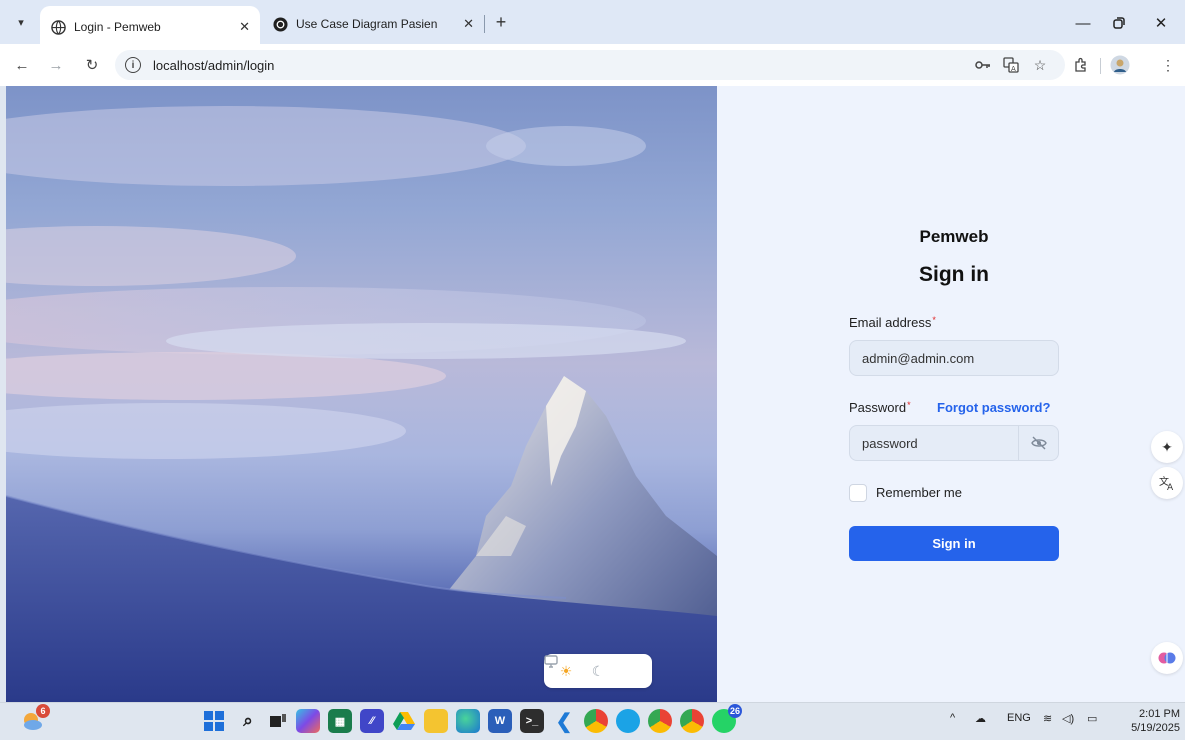 The width and height of the screenshot is (1185, 740). What do you see at coordinates (404, 721) in the screenshot?
I see `google-drive-icon` at bounding box center [404, 721].